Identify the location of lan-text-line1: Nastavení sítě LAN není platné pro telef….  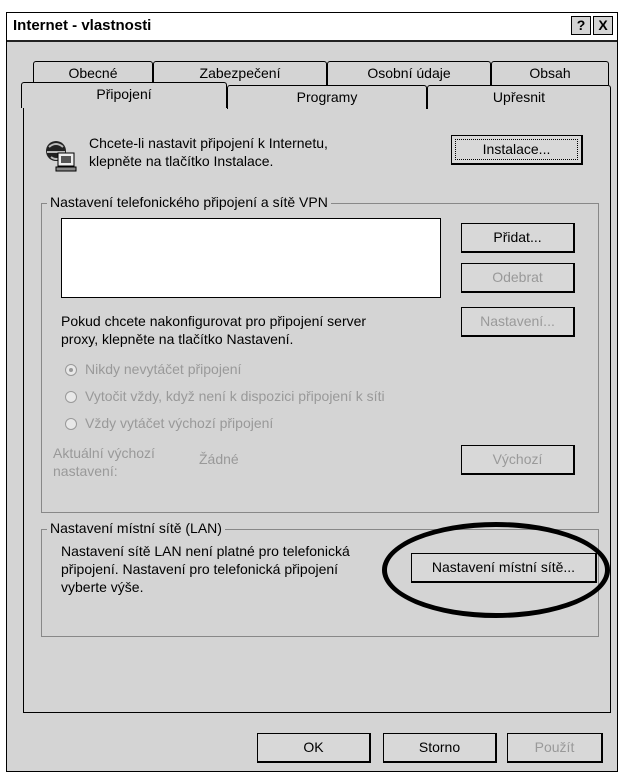
(205, 551).